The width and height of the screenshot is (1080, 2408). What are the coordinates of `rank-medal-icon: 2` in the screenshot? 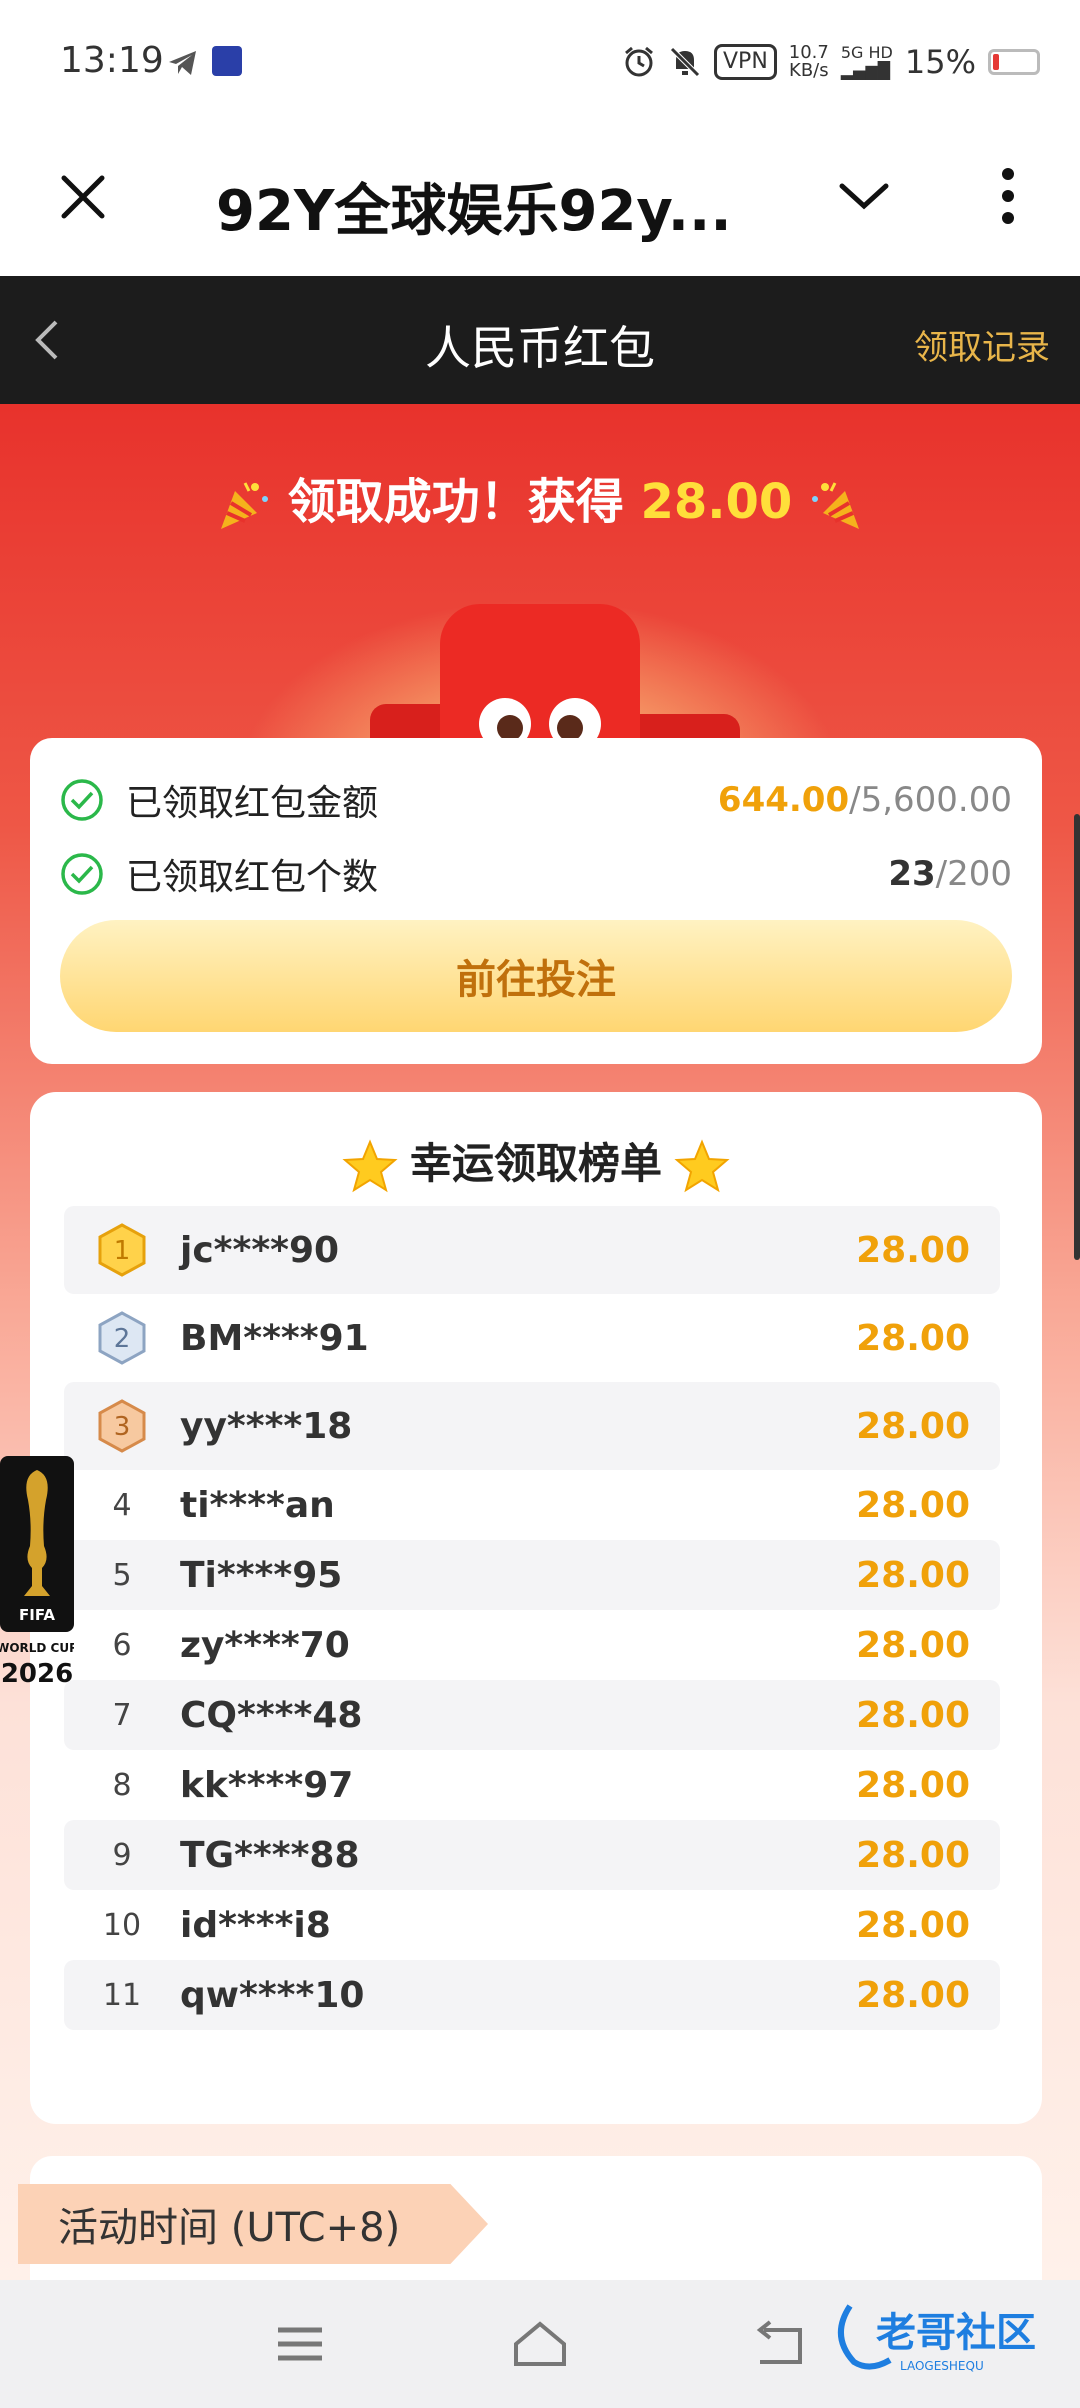 It's located at (122, 1338).